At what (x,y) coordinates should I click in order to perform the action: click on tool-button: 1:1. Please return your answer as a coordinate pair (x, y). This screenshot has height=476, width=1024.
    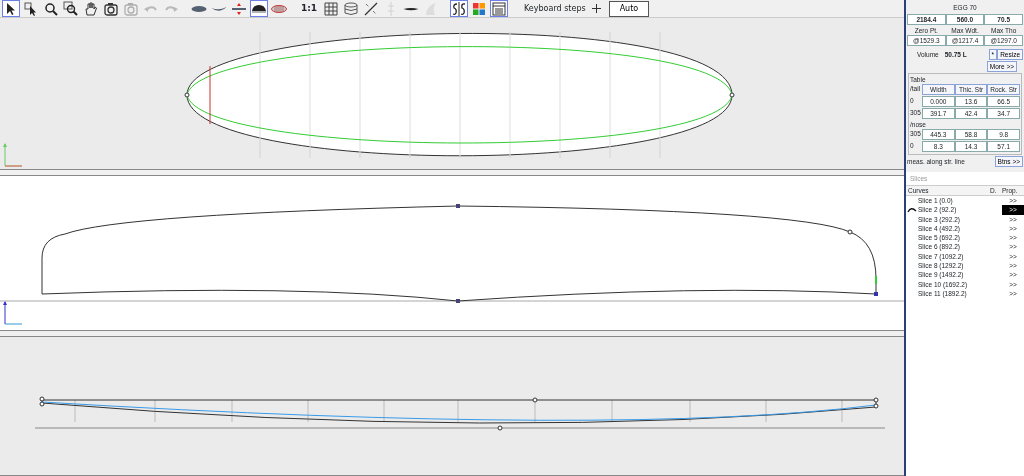
    Looking at the image, I should click on (309, 8).